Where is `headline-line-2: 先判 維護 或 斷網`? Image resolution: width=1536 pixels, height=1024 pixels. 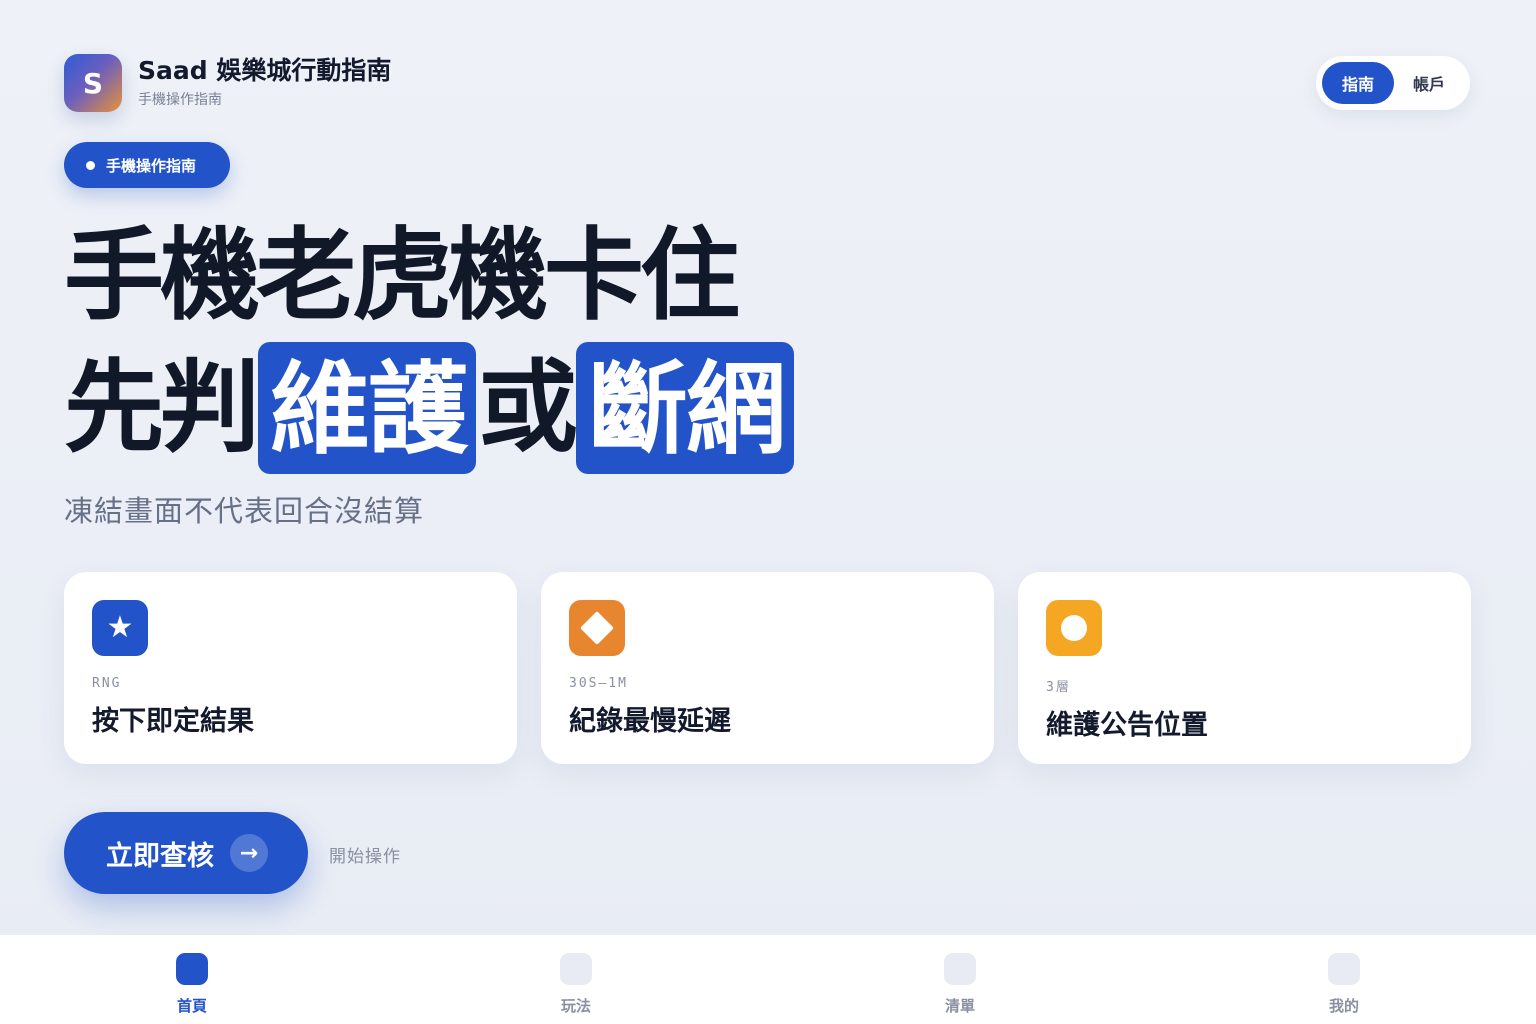
headline-line-2: 先判 維護 或 斷網 is located at coordinates (430, 408).